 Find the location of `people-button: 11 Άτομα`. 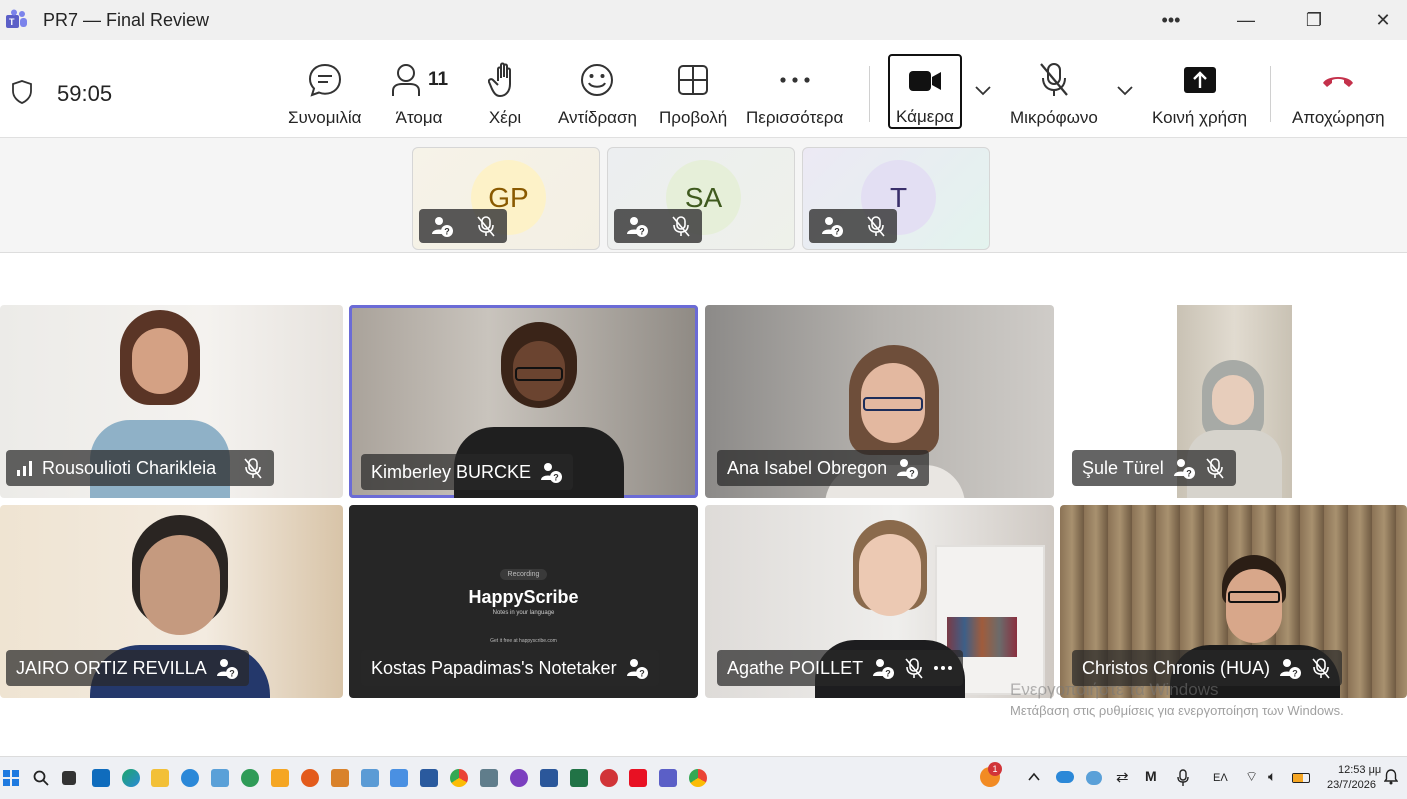

people-button: 11 Άτομα is located at coordinates (419, 94).